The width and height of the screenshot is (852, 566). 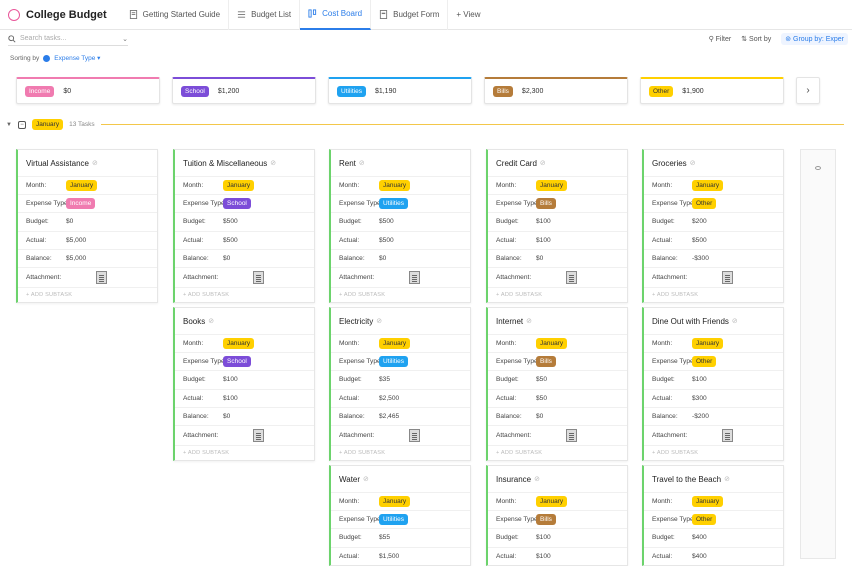 What do you see at coordinates (557, 163) in the screenshot?
I see `task-title: Credit Card ⊘` at bounding box center [557, 163].